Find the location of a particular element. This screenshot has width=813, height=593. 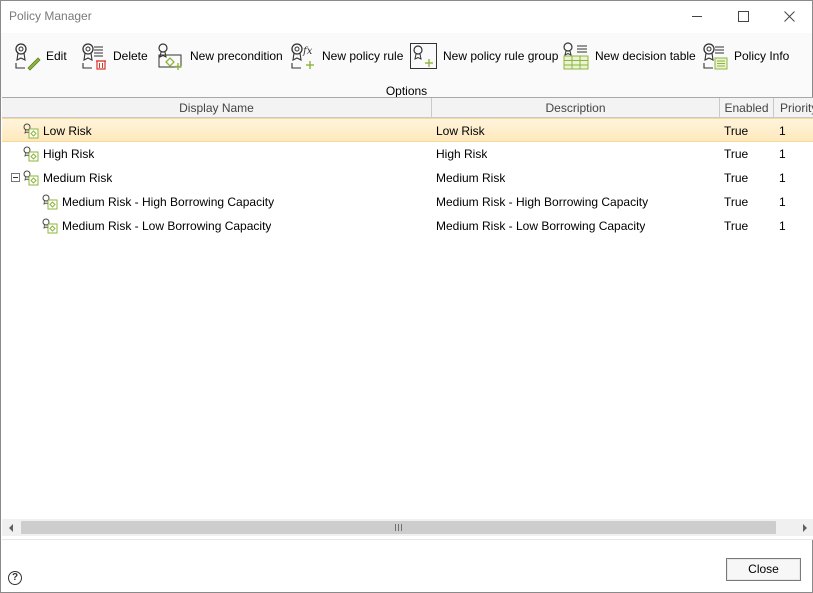

close-button: Close is located at coordinates (763, 569).